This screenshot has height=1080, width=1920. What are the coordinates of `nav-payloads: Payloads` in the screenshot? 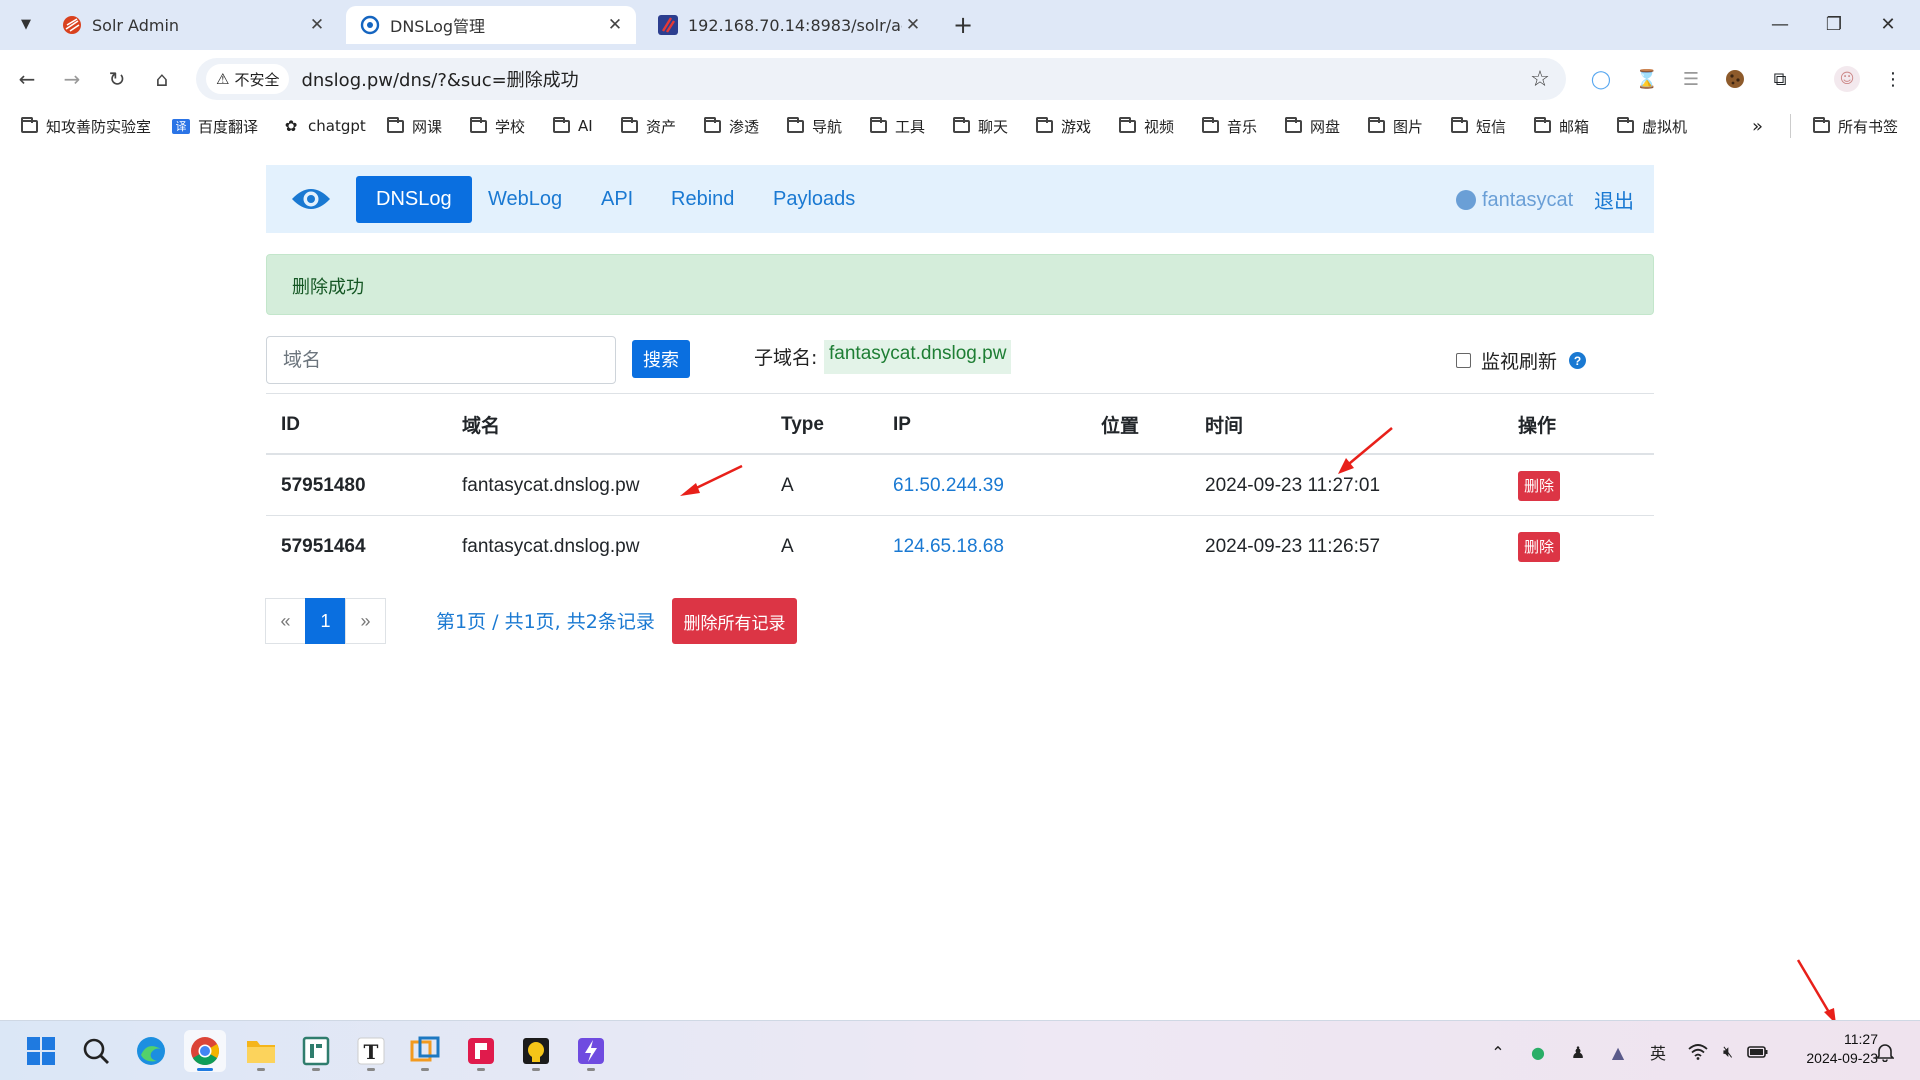 It's located at (814, 199).